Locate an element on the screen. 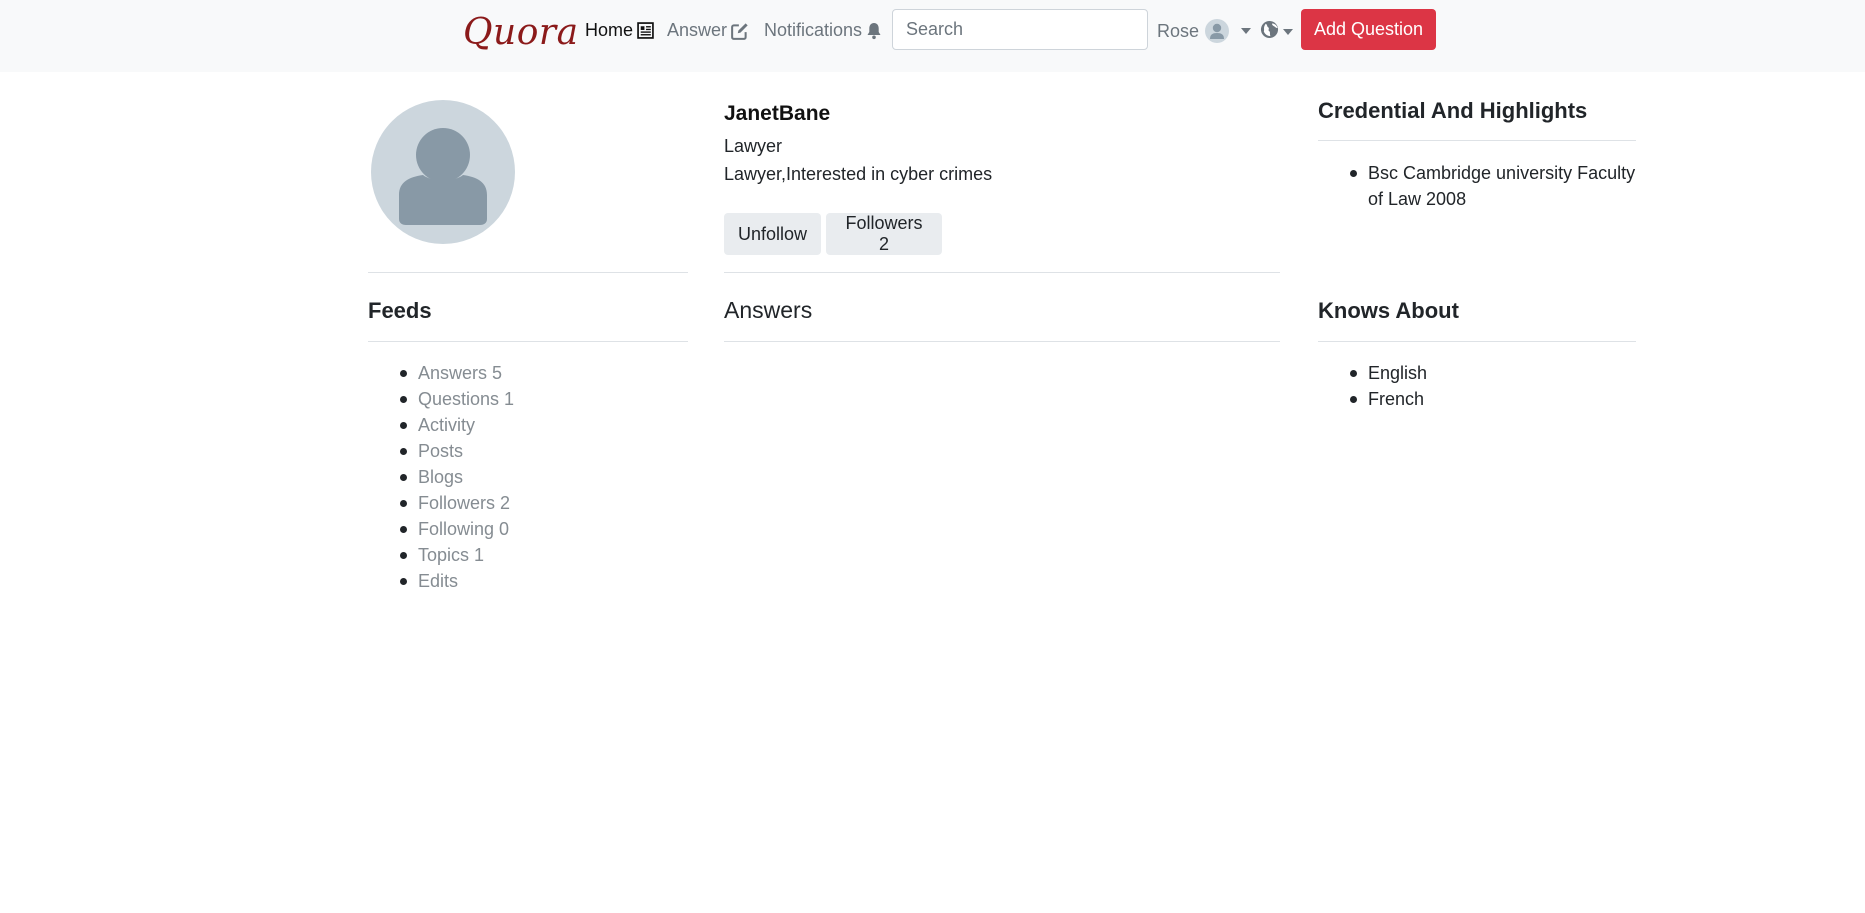 The width and height of the screenshot is (1865, 913). profile-description: Lawyer,Interested in cyber crimes is located at coordinates (858, 174).